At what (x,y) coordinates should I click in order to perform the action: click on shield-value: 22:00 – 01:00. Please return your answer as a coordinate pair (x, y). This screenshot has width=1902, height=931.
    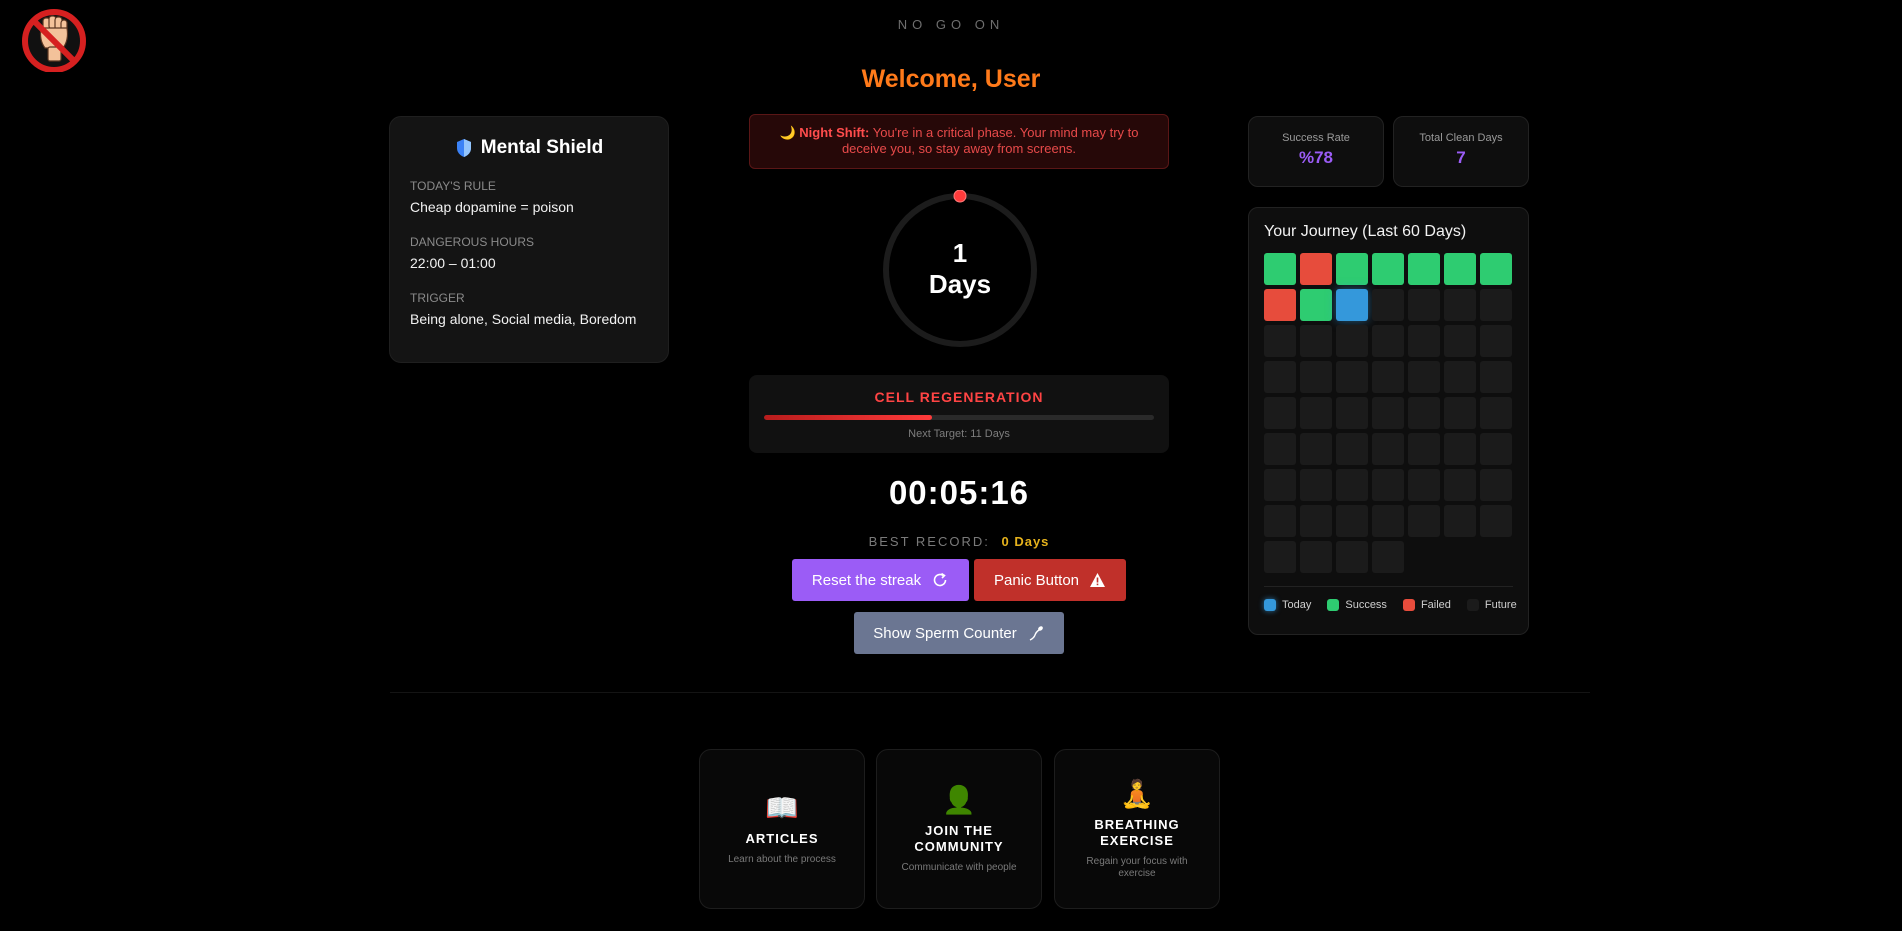
    Looking at the image, I should click on (453, 263).